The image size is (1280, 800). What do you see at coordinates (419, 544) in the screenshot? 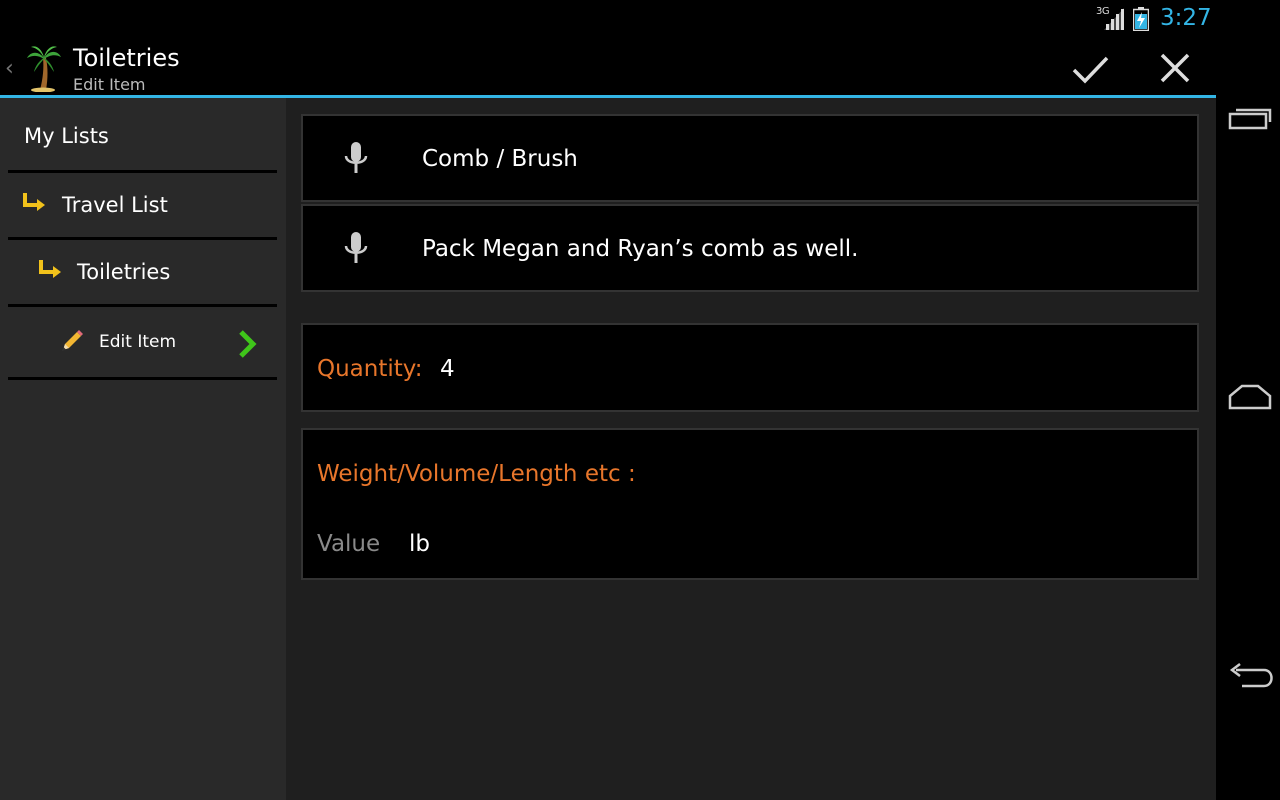
I see `measure-unit-field: lb` at bounding box center [419, 544].